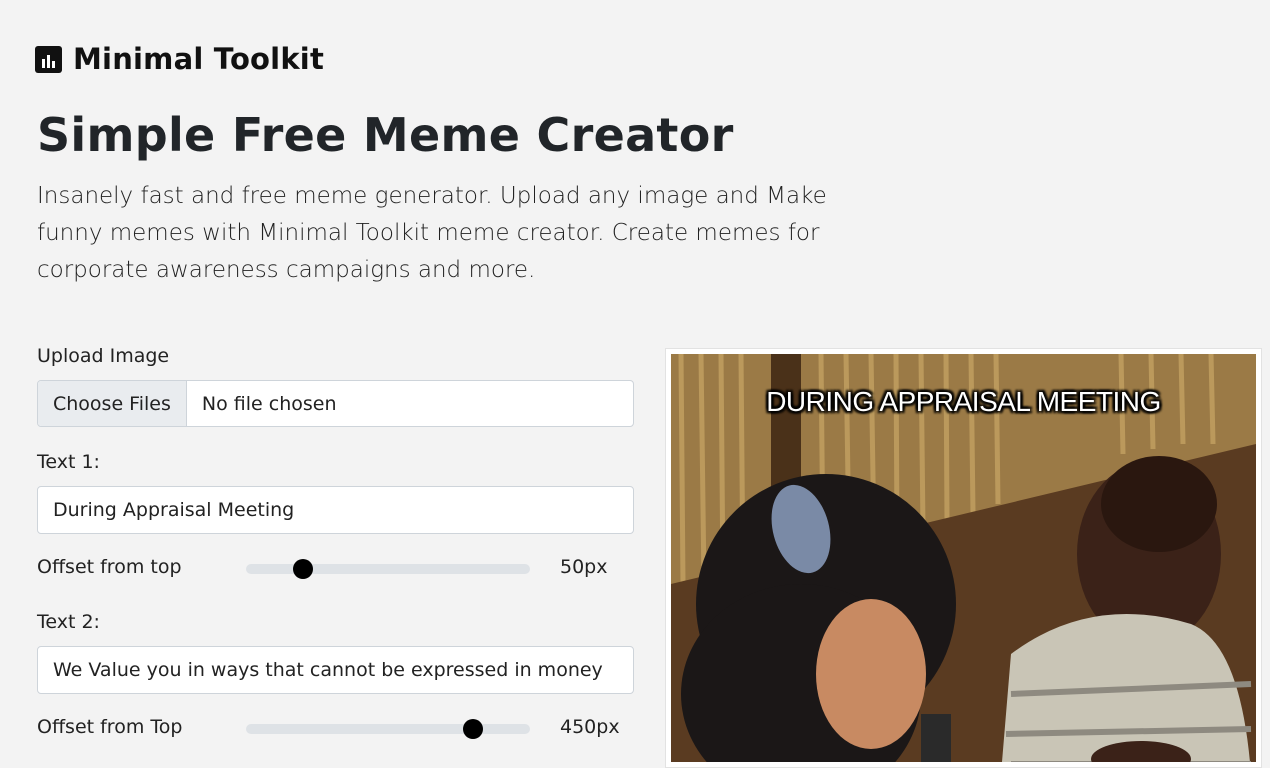 Image resolution: width=1270 pixels, height=768 pixels. What do you see at coordinates (68, 462) in the screenshot?
I see `text1-label: Text 1:` at bounding box center [68, 462].